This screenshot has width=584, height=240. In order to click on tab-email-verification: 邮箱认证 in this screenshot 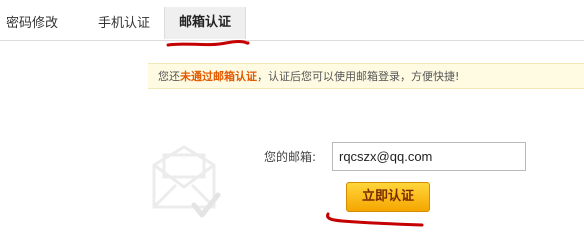, I will do `click(205, 23)`.